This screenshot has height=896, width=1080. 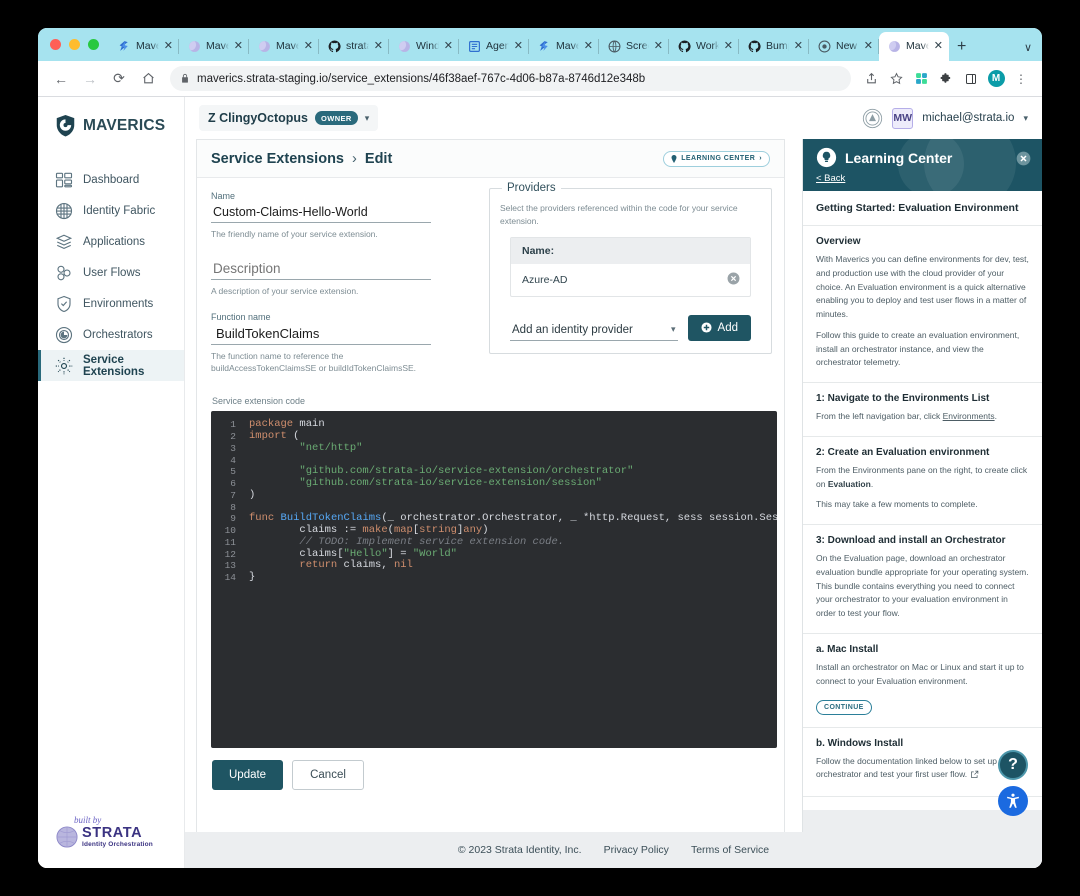 What do you see at coordinates (847, 650) in the screenshot?
I see `learning-center-section-title: a. Mac Install` at bounding box center [847, 650].